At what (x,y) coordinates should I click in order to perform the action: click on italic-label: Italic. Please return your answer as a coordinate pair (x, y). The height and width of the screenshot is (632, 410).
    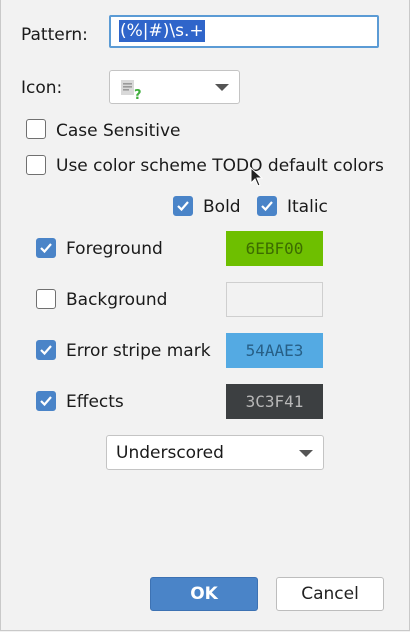
    Looking at the image, I should click on (307, 207).